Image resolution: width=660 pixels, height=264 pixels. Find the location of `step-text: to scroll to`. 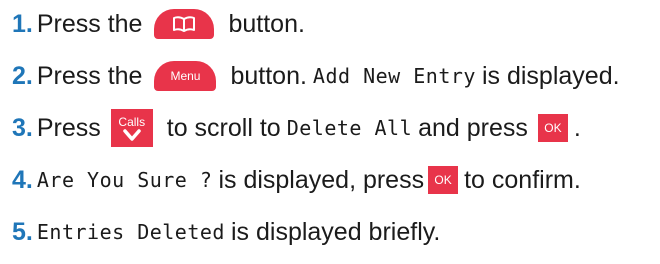

step-text: to scroll to is located at coordinates (223, 128).